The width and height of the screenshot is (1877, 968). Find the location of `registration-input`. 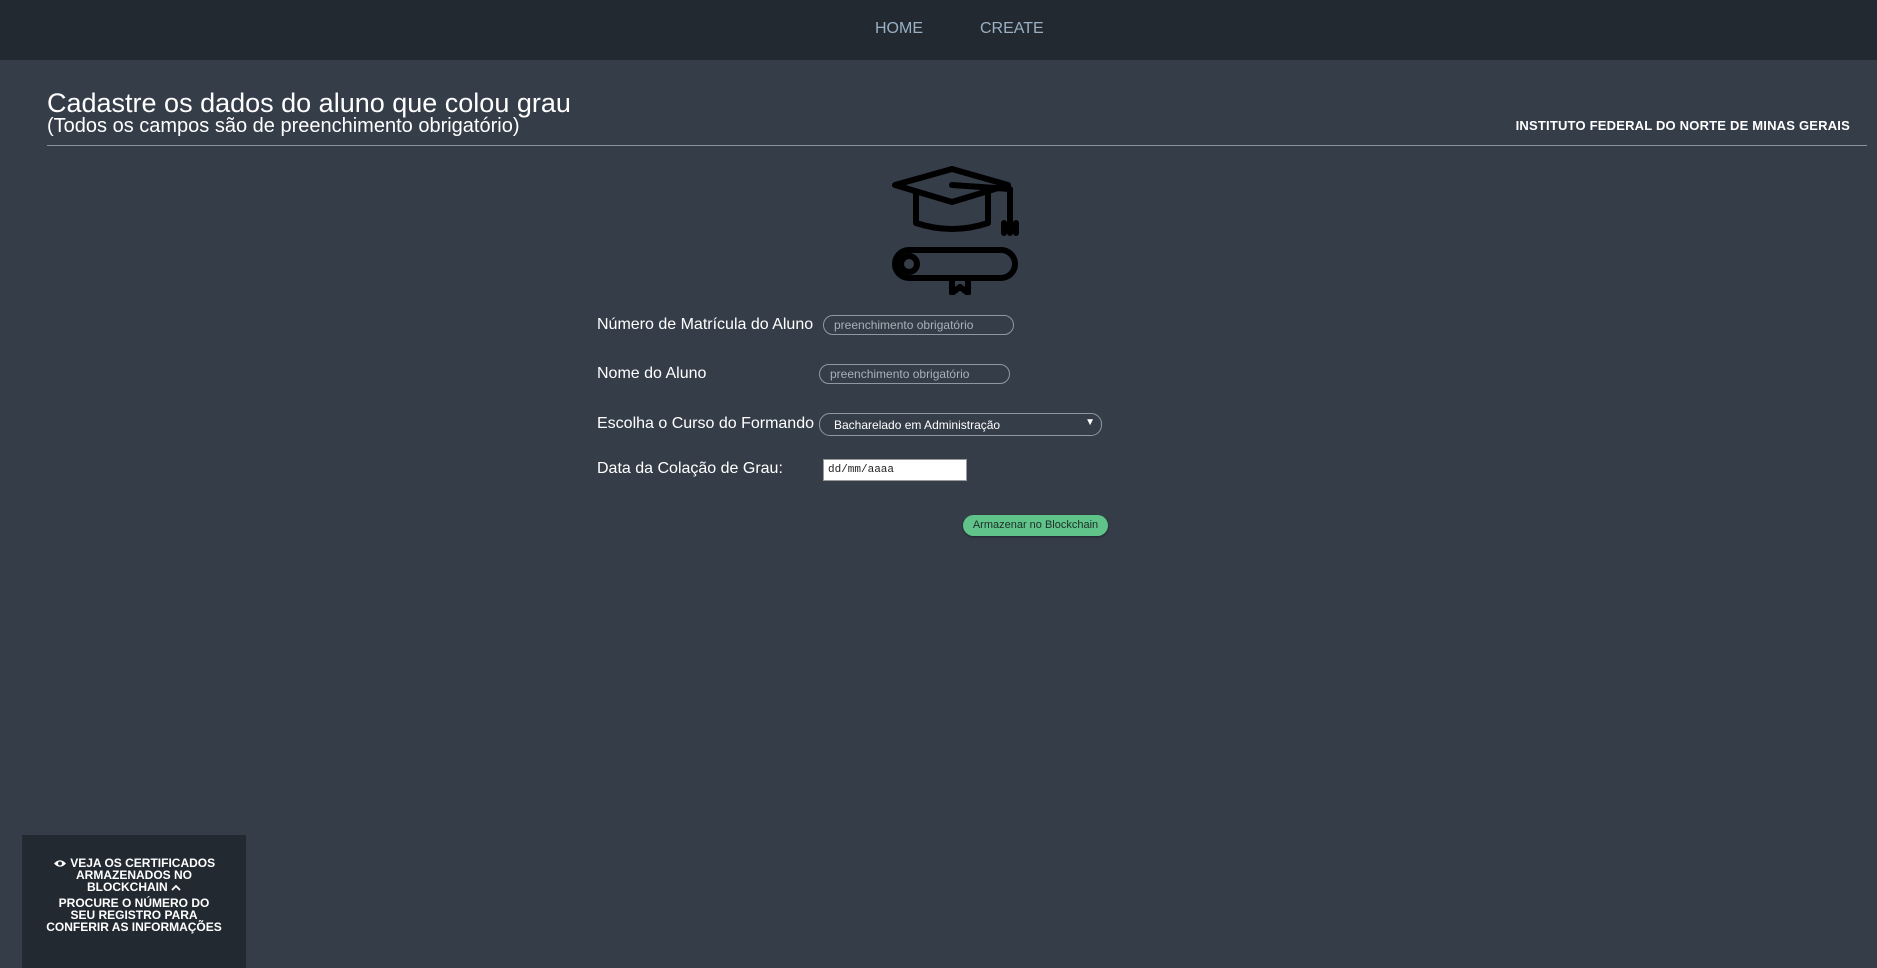

registration-input is located at coordinates (918, 325).